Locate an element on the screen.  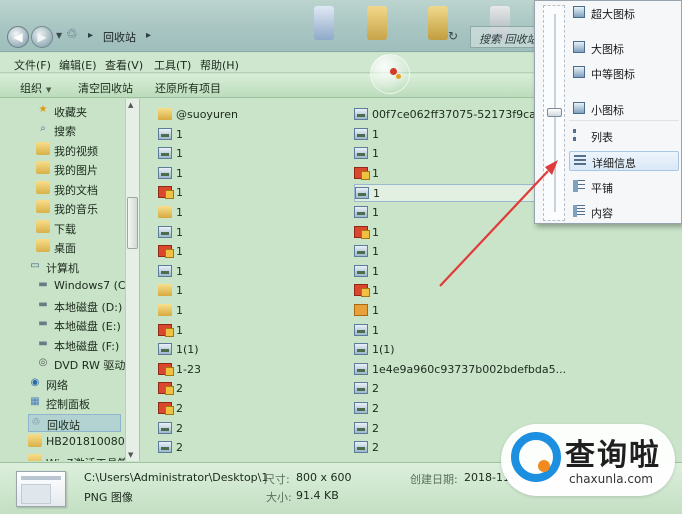
view-option-label: 平铺 is located at coordinates (602, 188).